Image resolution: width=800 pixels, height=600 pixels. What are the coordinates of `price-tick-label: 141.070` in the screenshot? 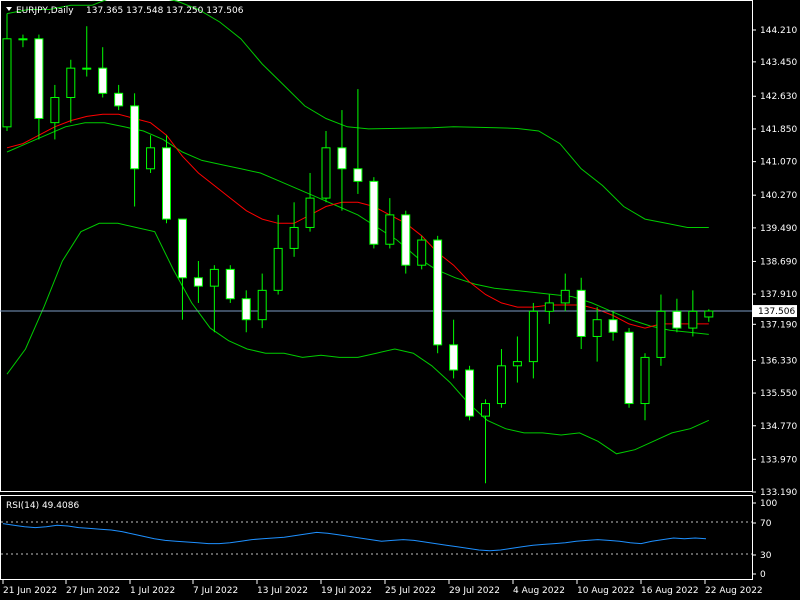 It's located at (778, 163).